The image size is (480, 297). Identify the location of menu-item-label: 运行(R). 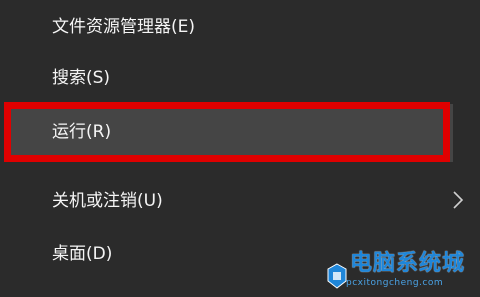
(82, 132).